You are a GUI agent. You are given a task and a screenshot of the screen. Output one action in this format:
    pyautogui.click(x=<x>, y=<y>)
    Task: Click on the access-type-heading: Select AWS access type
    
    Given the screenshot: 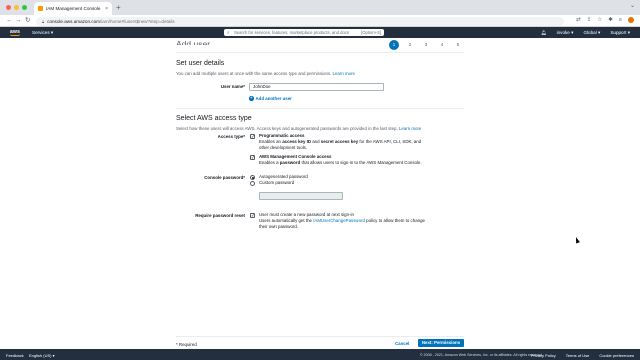 What is the action you would take?
    pyautogui.click(x=214, y=118)
    